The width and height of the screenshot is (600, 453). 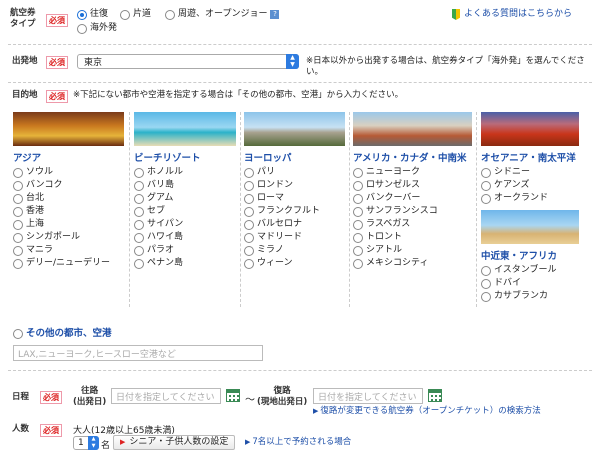 I want to click on radio-city: ロンドン, so click(x=282, y=185).